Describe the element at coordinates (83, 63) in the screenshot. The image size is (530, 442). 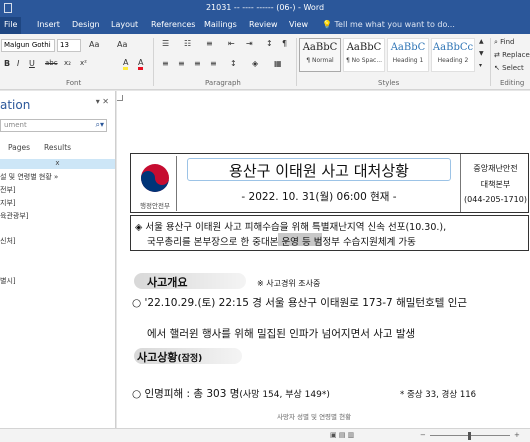
I see `superscript-button: x²` at that location.